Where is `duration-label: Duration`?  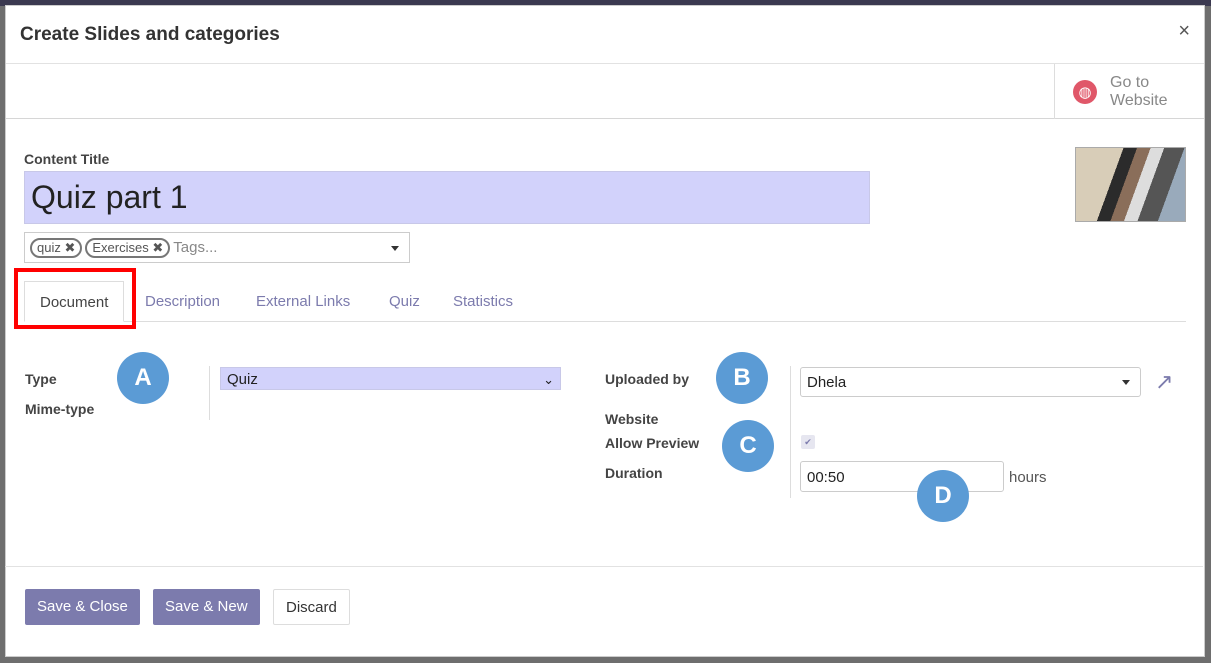
duration-label: Duration is located at coordinates (634, 473).